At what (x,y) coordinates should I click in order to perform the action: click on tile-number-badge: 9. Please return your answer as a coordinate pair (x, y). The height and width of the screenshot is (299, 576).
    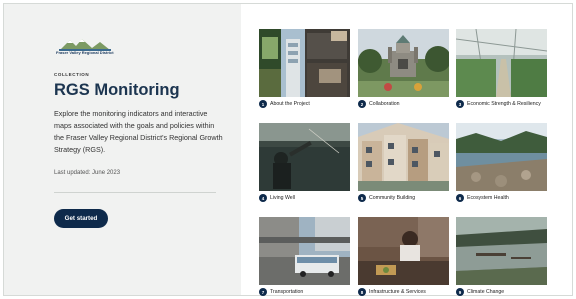
    Looking at the image, I should click on (460, 292).